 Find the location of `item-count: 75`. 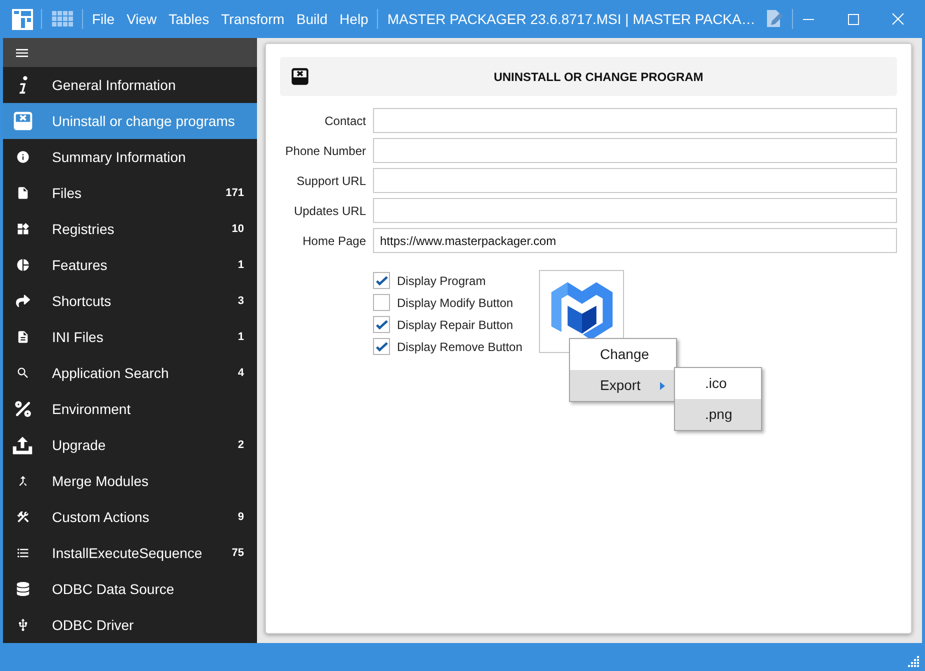

item-count: 75 is located at coordinates (238, 553).